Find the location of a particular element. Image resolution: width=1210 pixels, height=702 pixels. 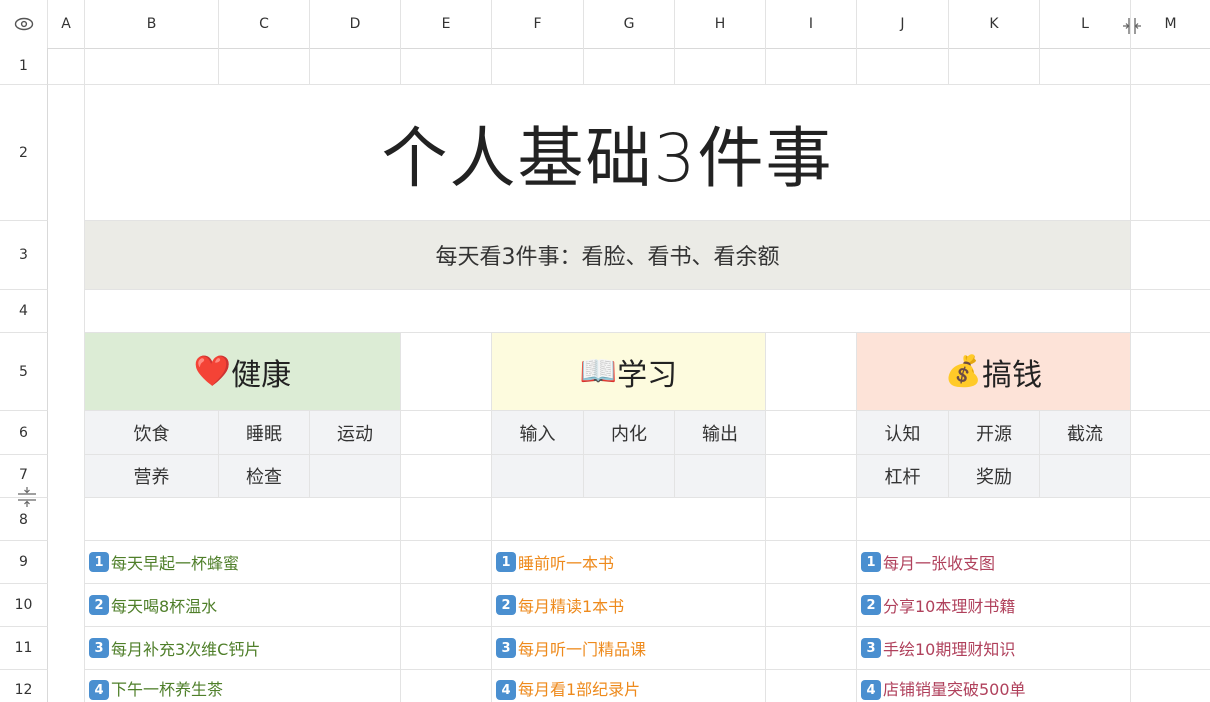

column-header-j: J is located at coordinates (903, 24).